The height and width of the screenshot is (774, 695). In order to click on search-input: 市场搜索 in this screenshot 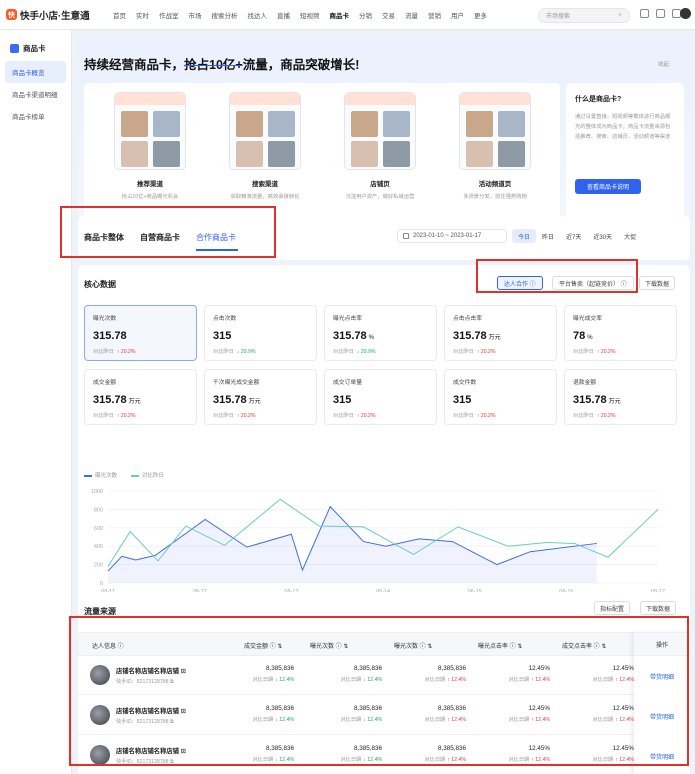, I will do `click(558, 15)`.